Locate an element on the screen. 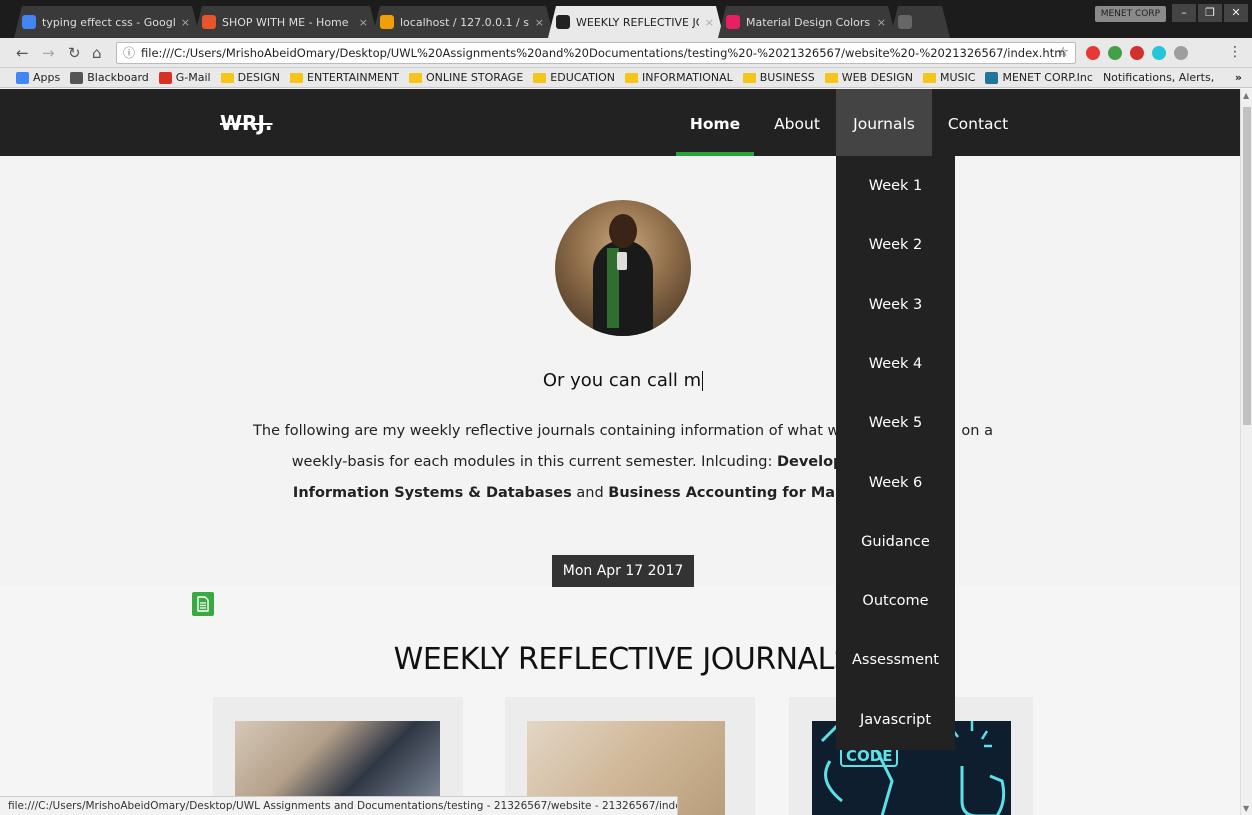  browser-tab is located at coordinates (920, 22).